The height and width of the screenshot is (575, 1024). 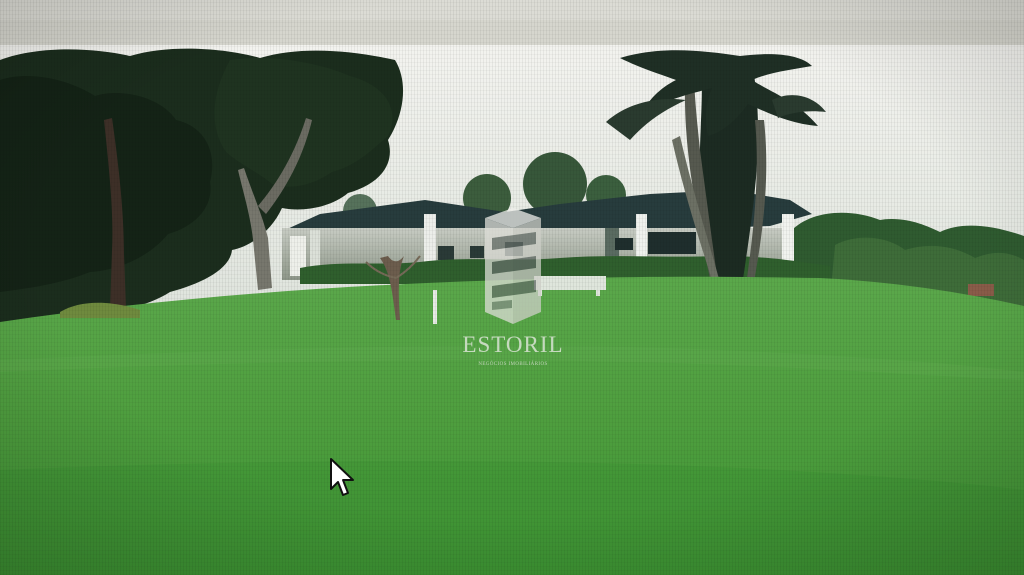 What do you see at coordinates (513, 364) in the screenshot?
I see `watermark-tagline: NEGÓCIOS IMOBILIÁRIOS` at bounding box center [513, 364].